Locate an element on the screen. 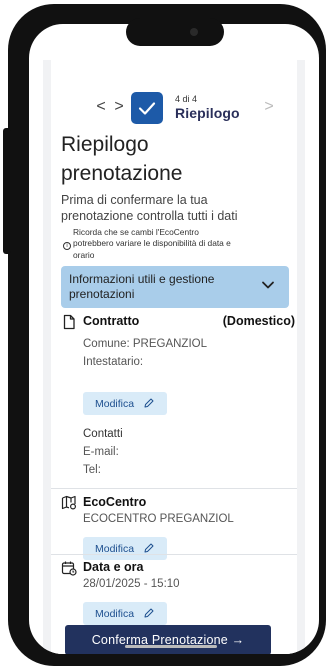  page-title-line-2: prenotazione is located at coordinates (122, 173).